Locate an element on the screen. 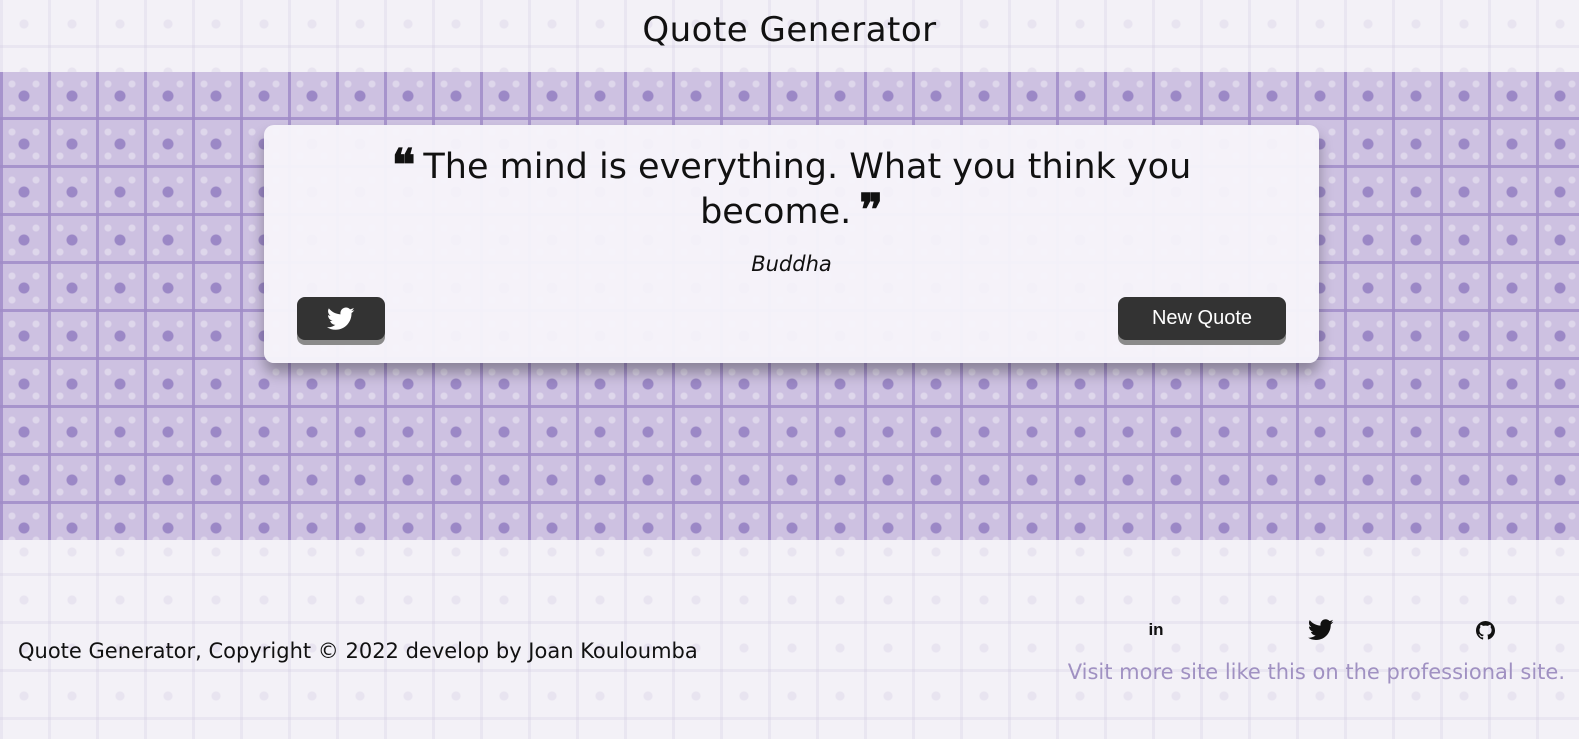 The width and height of the screenshot is (1579, 739). page-title: Quote Generator is located at coordinates (789, 30).